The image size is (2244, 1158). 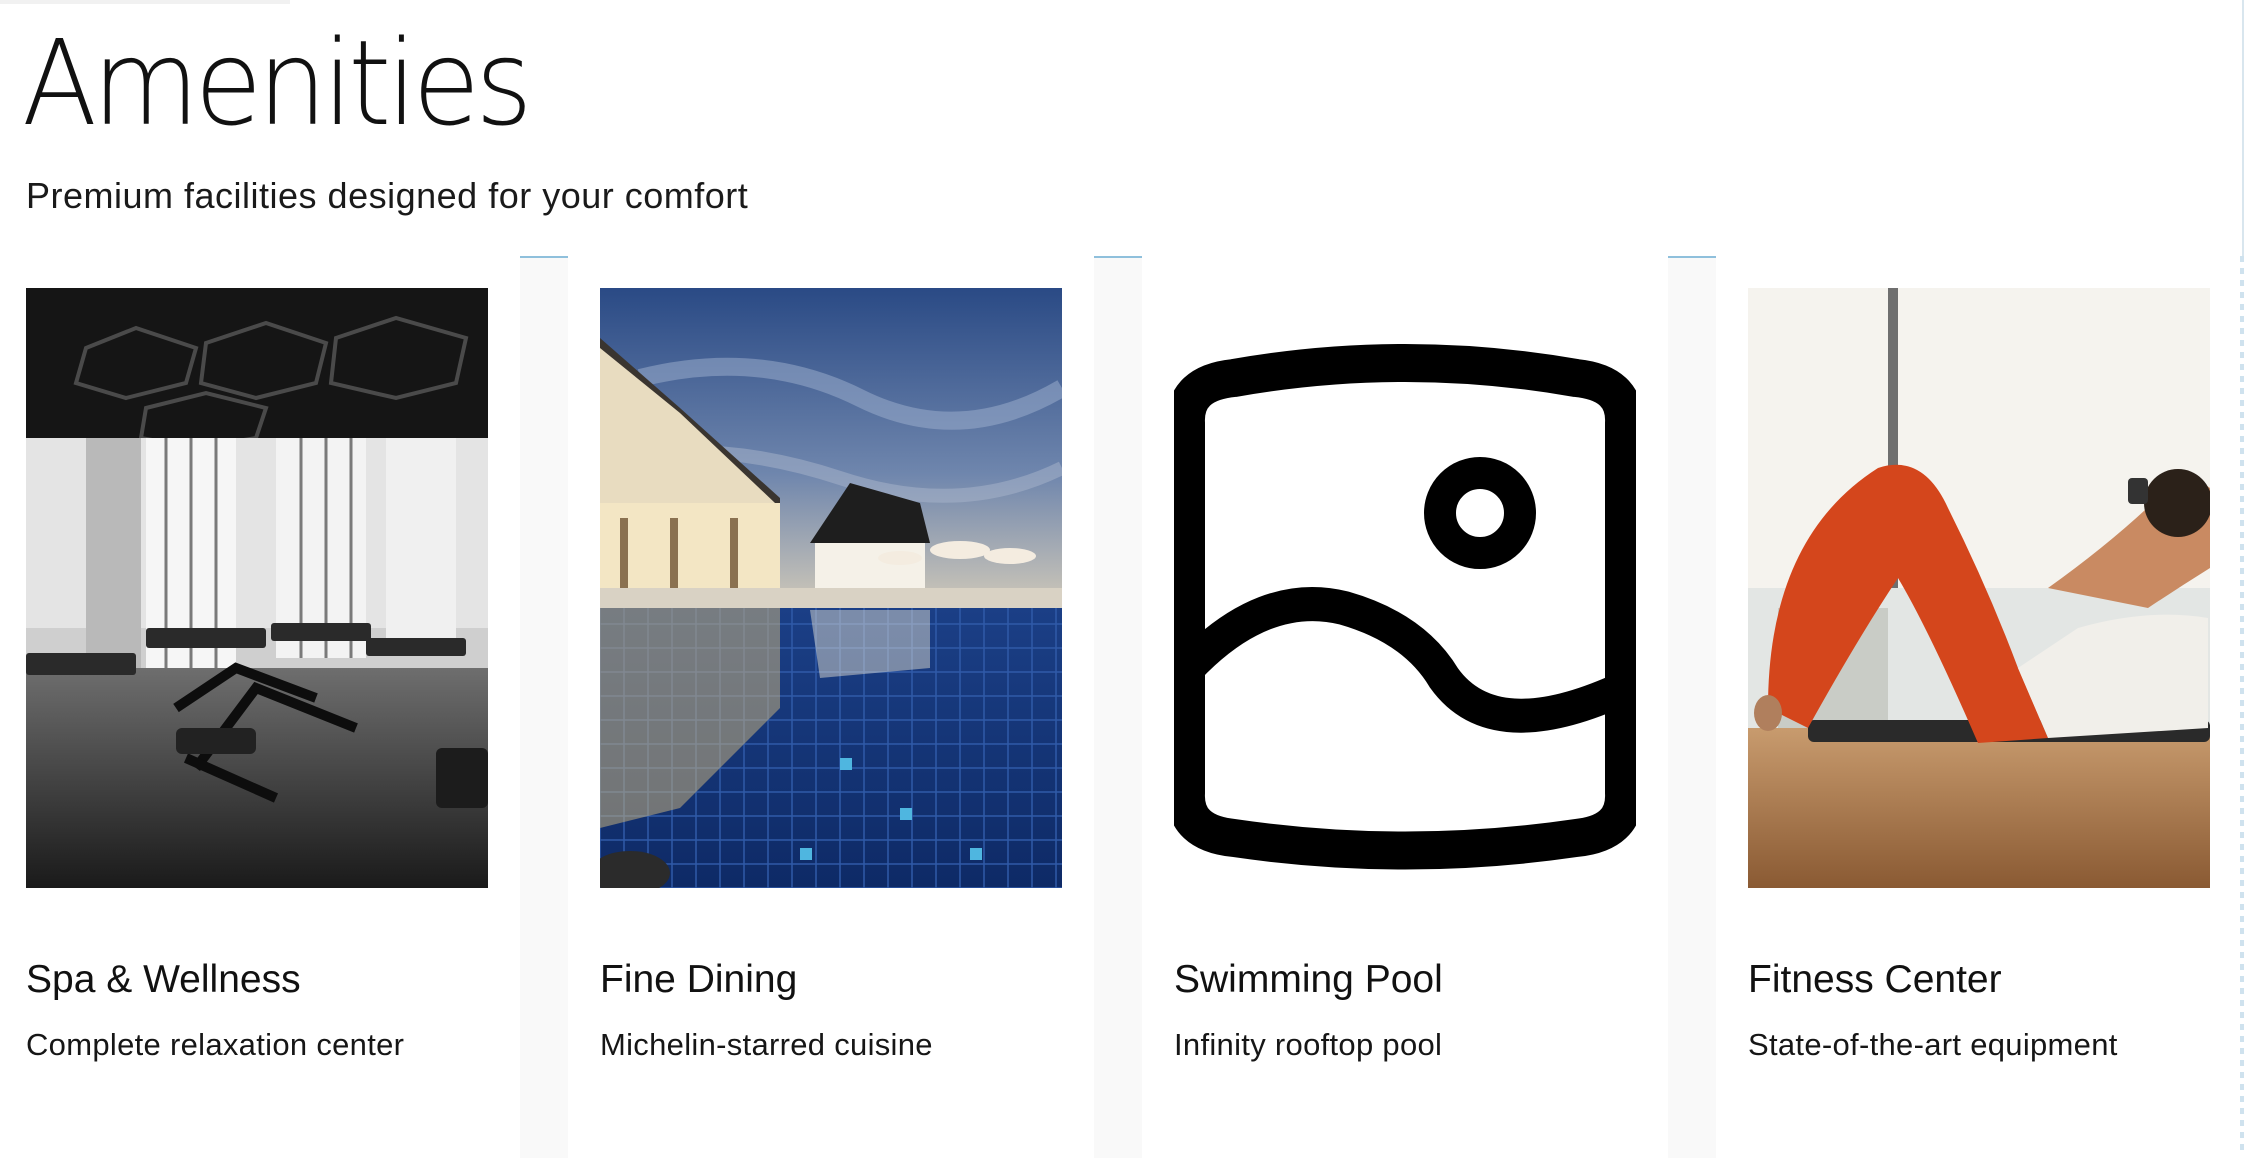 I want to click on amenity-description: Complete relaxation center, so click(x=215, y=1044).